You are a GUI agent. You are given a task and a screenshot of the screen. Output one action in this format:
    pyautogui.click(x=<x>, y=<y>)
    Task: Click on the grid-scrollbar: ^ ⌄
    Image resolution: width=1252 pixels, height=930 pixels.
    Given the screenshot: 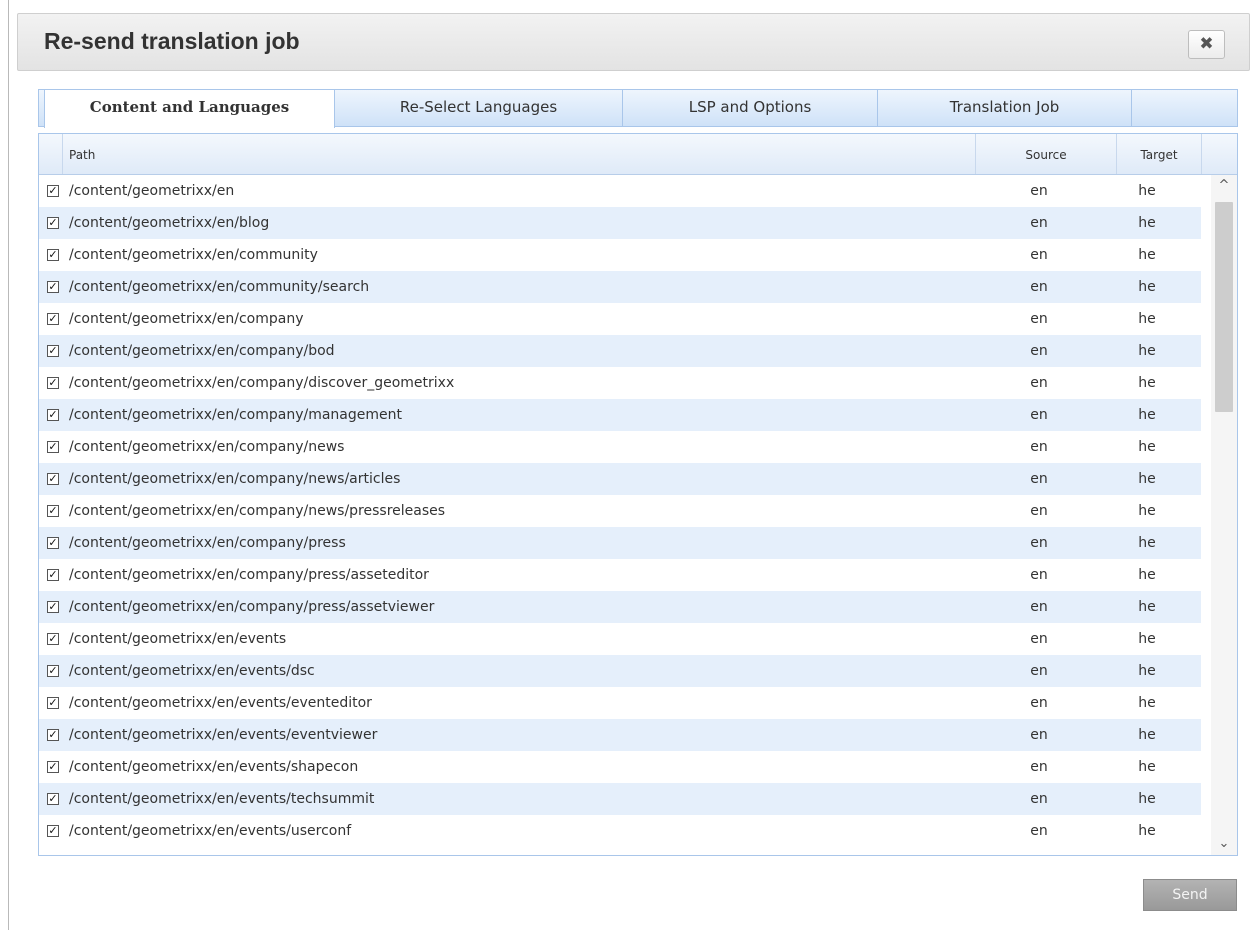 What is the action you would take?
    pyautogui.click(x=1224, y=515)
    